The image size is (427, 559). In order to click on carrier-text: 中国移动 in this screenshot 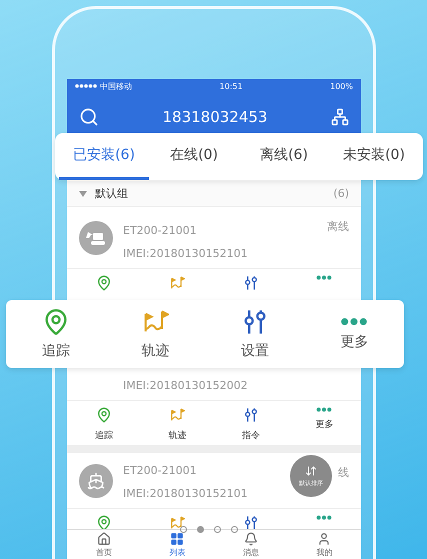, I will do `click(116, 86)`.